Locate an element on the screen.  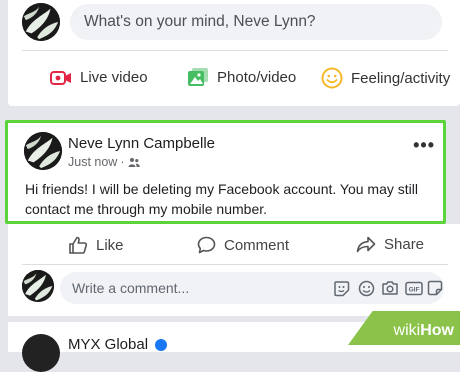
composer-placeholder: What's on your mind, Neve Lynn? is located at coordinates (200, 21).